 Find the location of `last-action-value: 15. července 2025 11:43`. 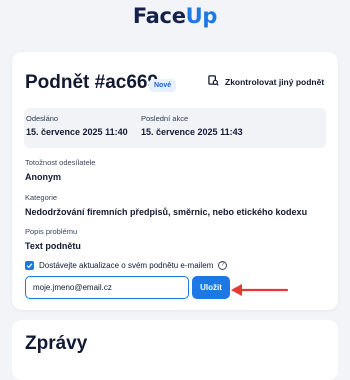

last-action-value: 15. července 2025 11:43 is located at coordinates (192, 132).